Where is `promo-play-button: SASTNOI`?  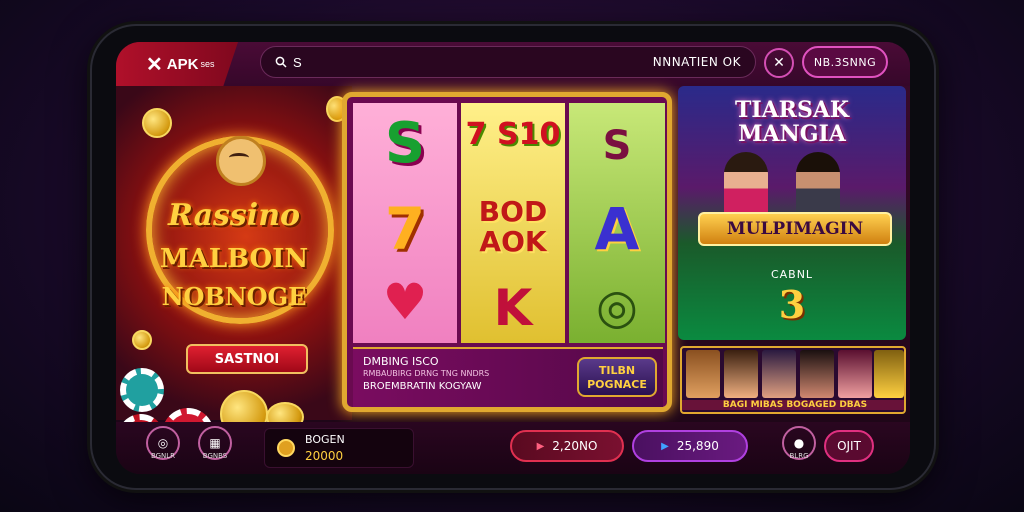 promo-play-button: SASTNOI is located at coordinates (247, 359).